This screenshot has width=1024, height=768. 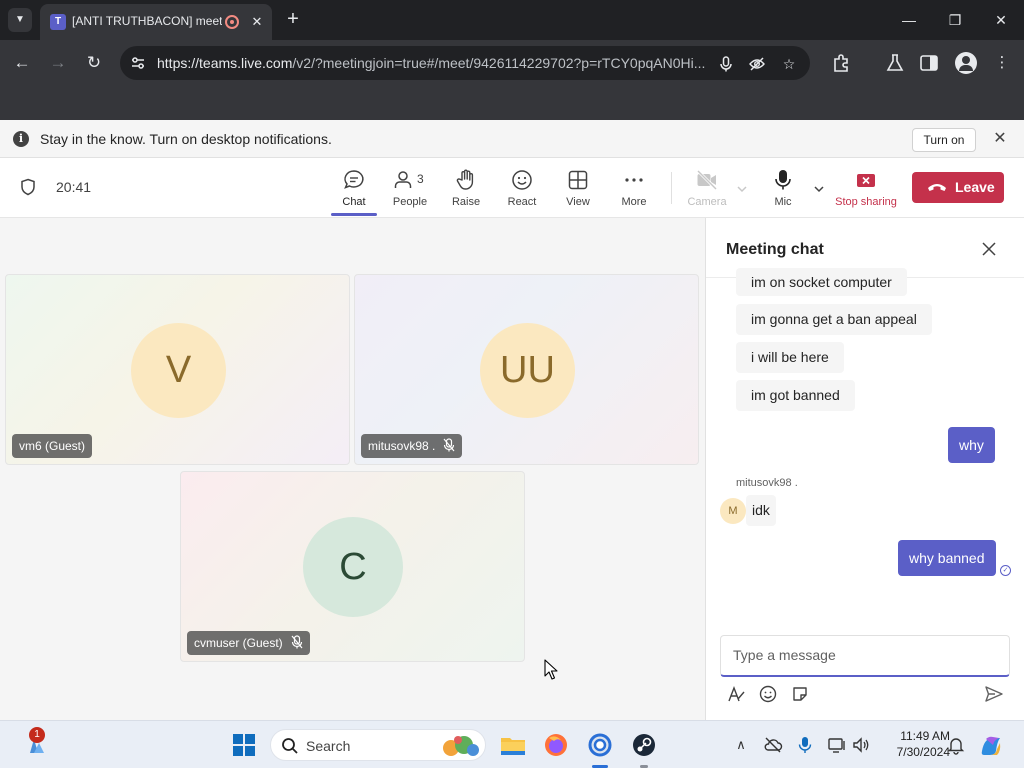 I want to click on tab-close-icon: ✕, so click(x=257, y=22).